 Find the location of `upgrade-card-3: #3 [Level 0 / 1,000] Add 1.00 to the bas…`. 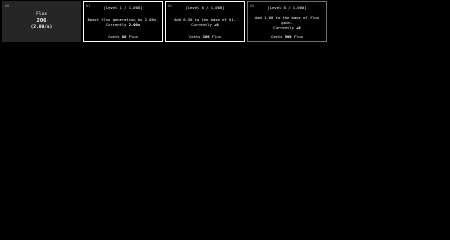

upgrade-card-3: #3 [Level 0 / 1,000] Add 1.00 to the bas… is located at coordinates (287, 21).